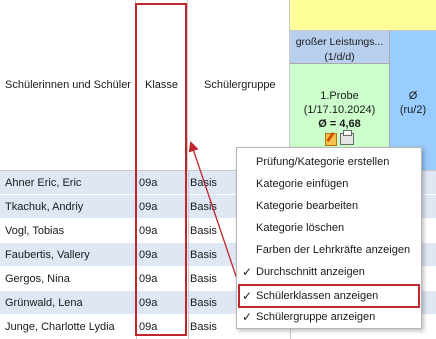 Image resolution: width=436 pixels, height=339 pixels. What do you see at coordinates (316, 317) in the screenshot?
I see `menu-item-label: Schülergruppe anzeigen` at bounding box center [316, 317].